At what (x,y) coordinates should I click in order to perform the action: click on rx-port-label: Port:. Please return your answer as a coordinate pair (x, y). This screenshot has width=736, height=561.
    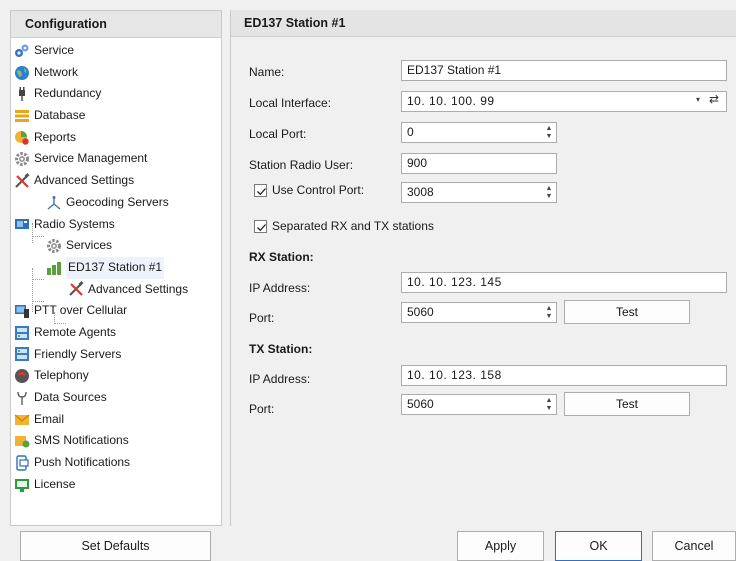
    Looking at the image, I should click on (262, 318).